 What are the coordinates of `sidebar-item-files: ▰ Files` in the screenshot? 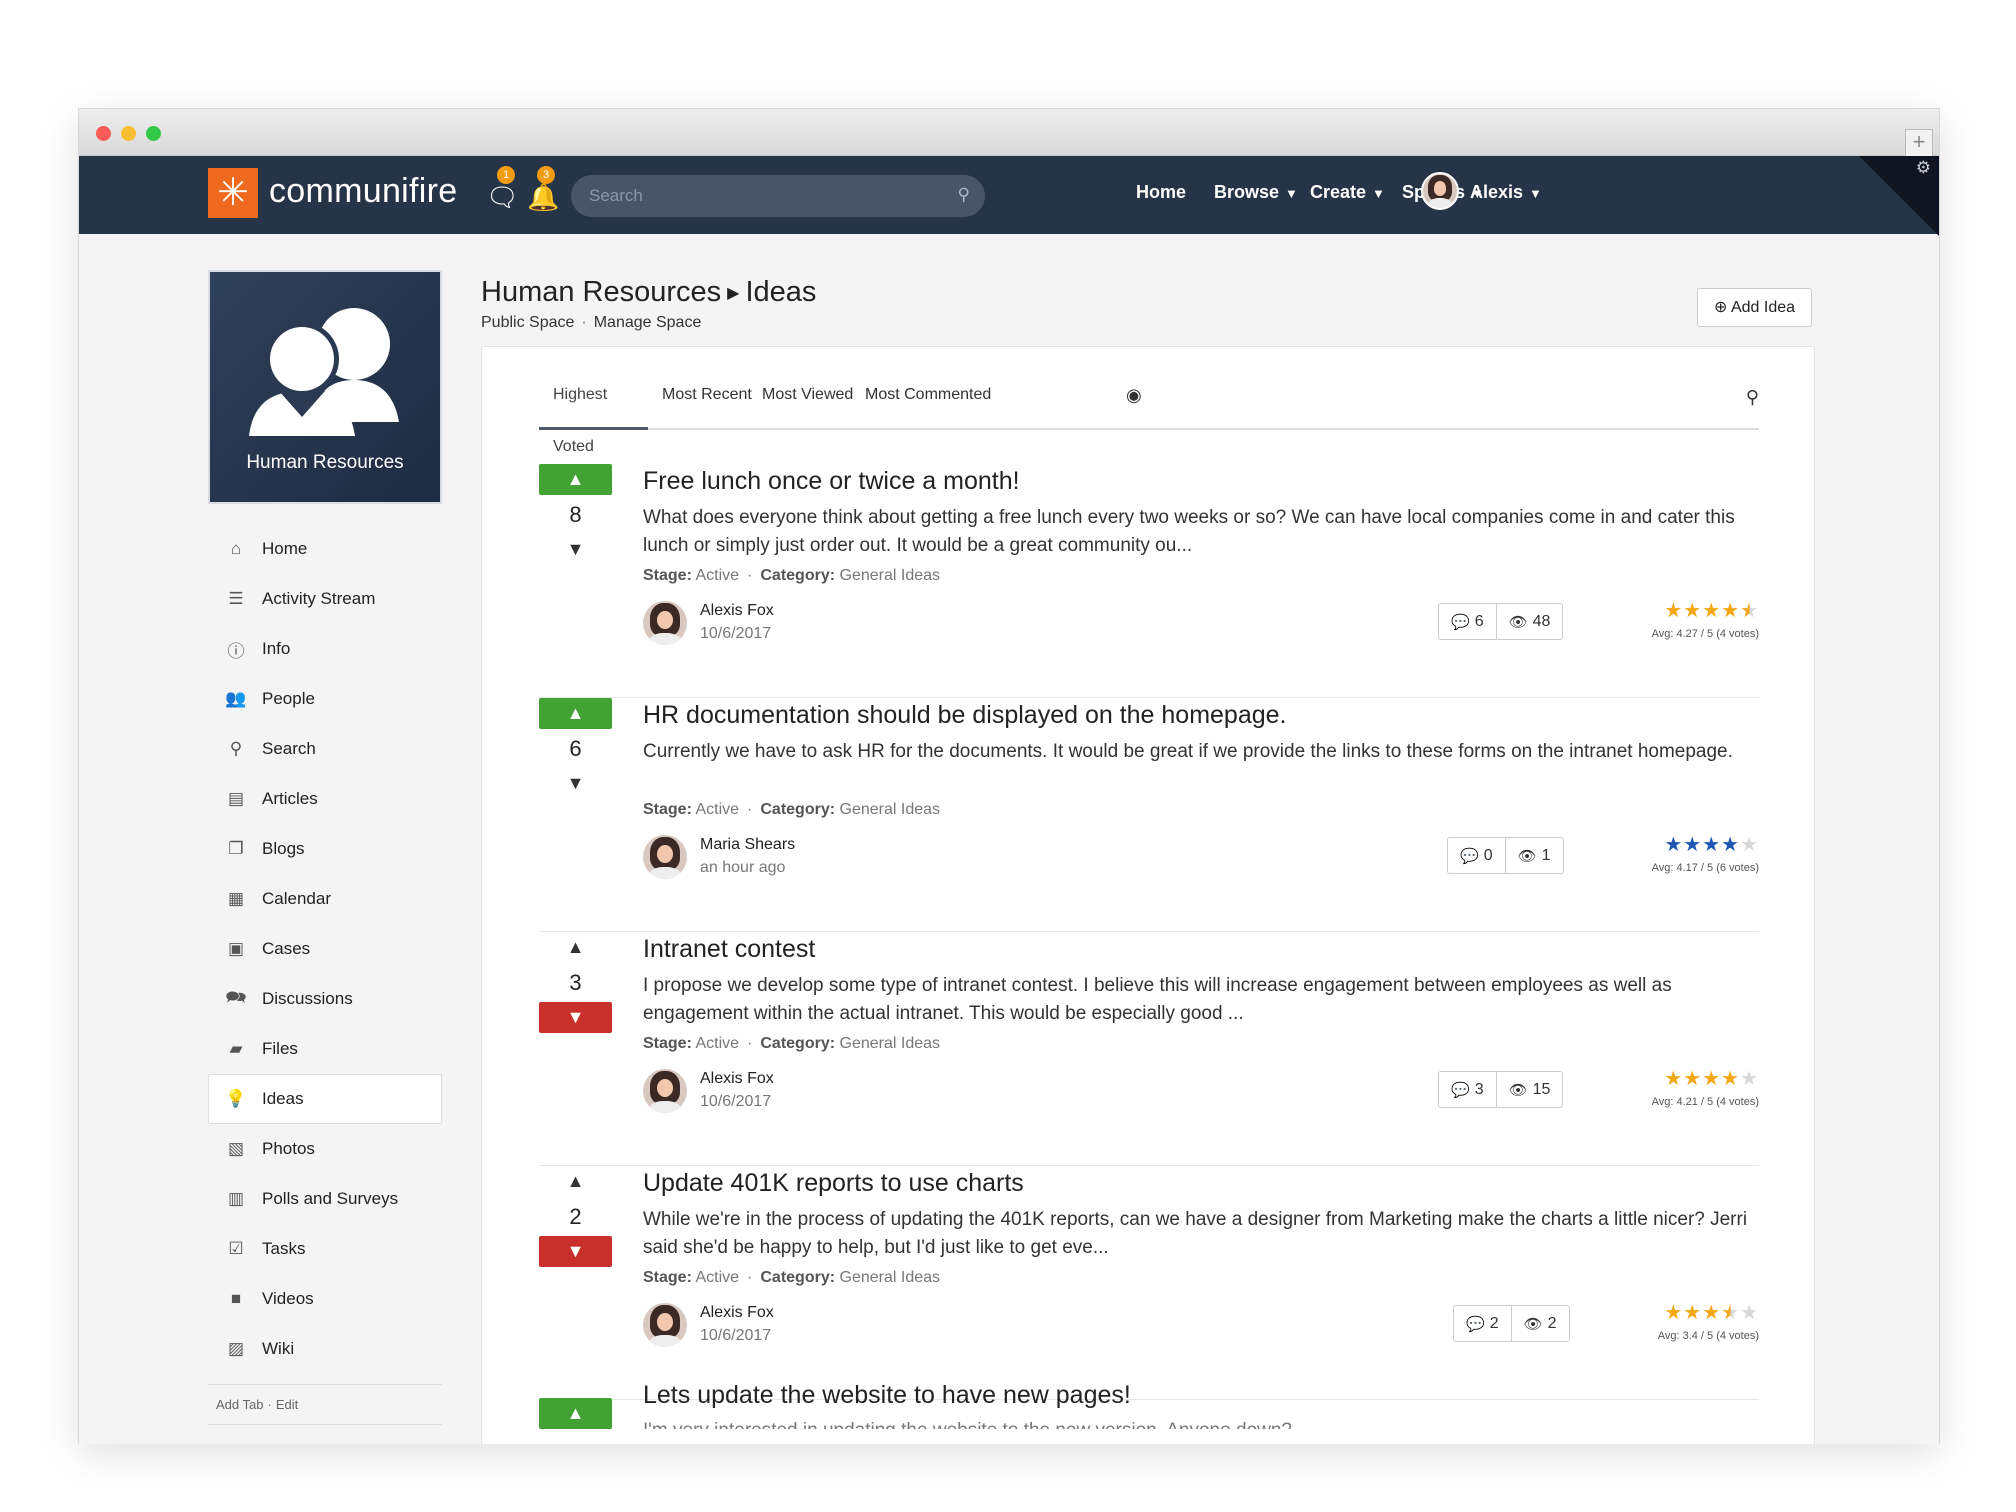 It's located at (325, 1049).